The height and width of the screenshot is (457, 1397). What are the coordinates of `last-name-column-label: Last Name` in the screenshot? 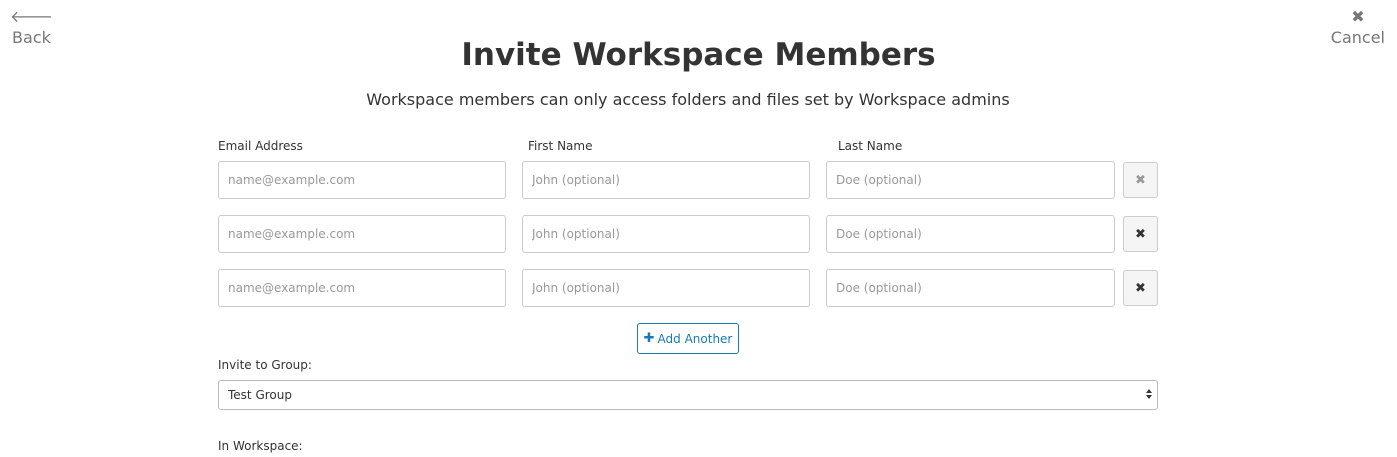 It's located at (870, 146).